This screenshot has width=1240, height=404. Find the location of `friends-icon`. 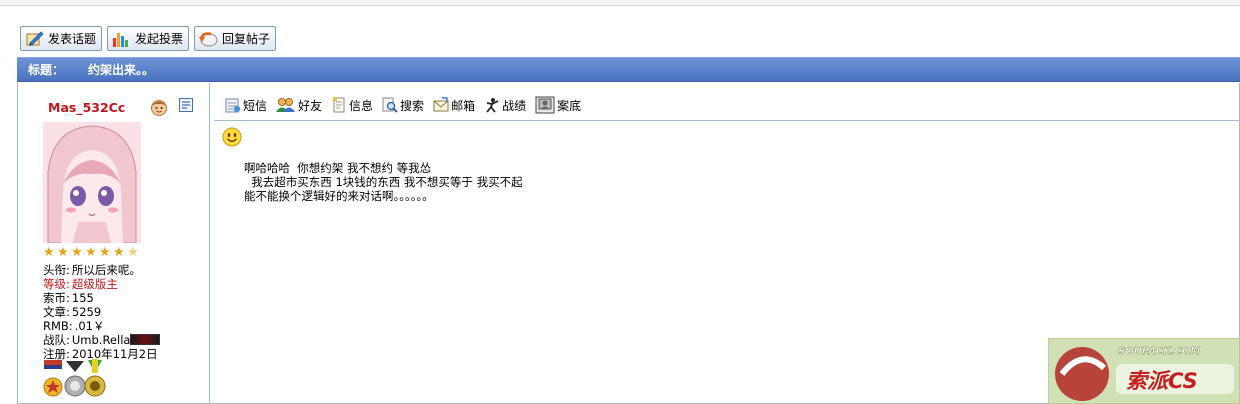

friends-icon is located at coordinates (286, 105).